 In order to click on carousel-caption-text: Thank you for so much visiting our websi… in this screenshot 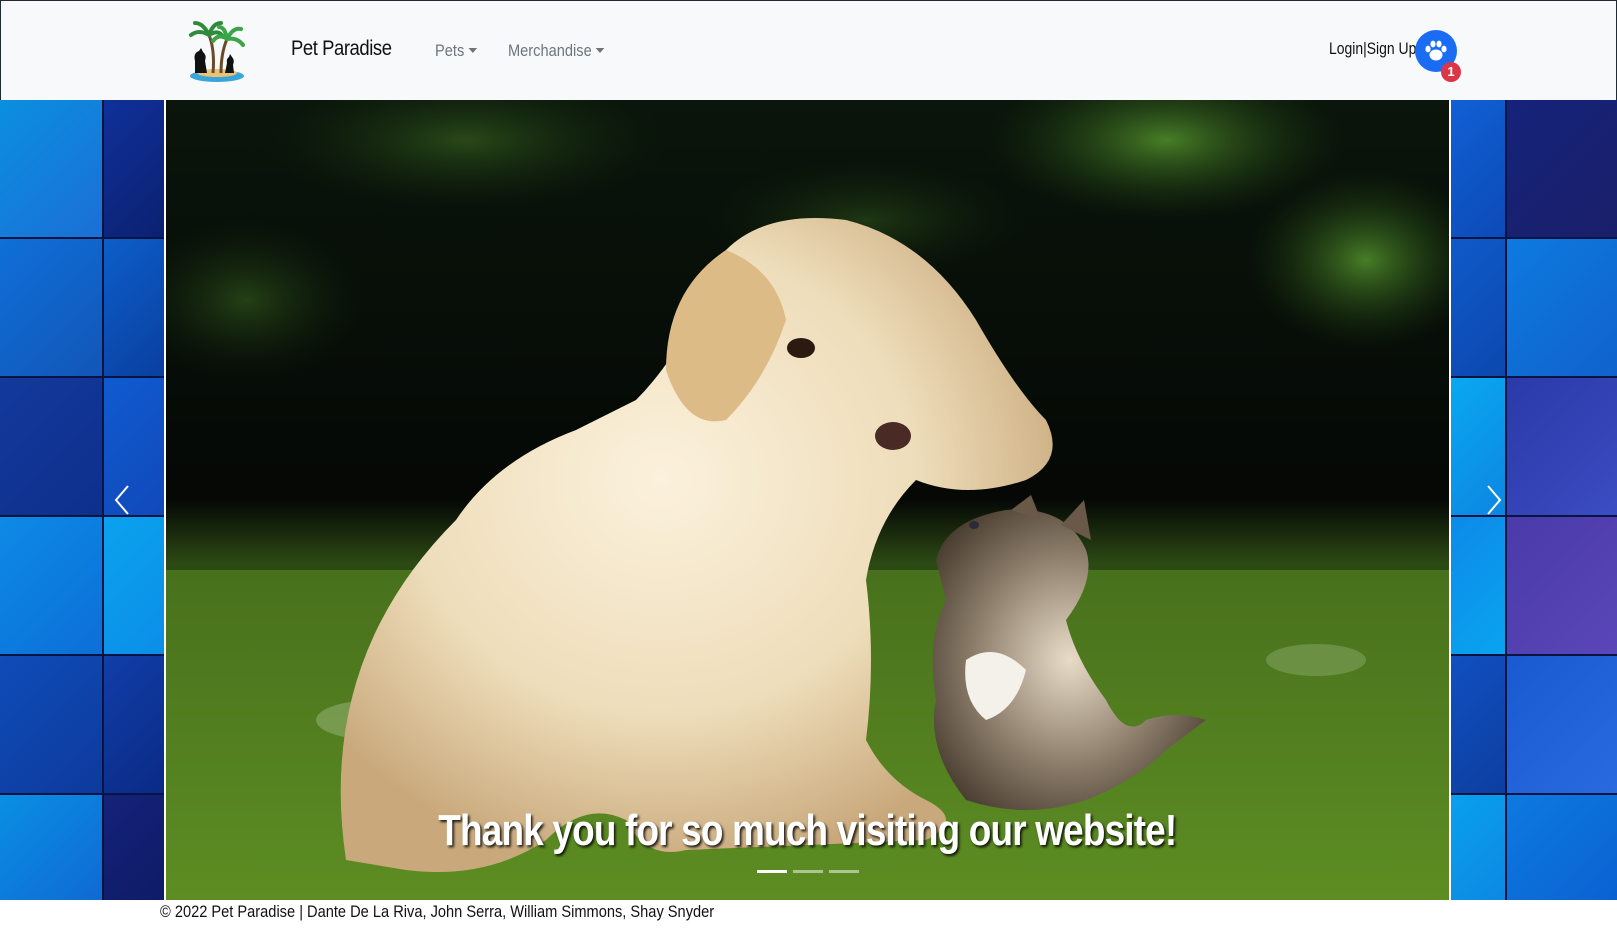, I will do `click(807, 830)`.